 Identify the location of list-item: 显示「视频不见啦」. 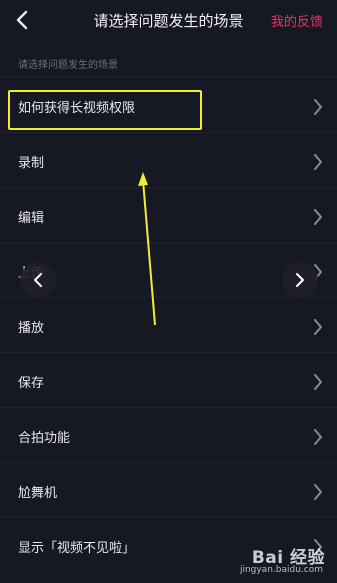
(168, 544).